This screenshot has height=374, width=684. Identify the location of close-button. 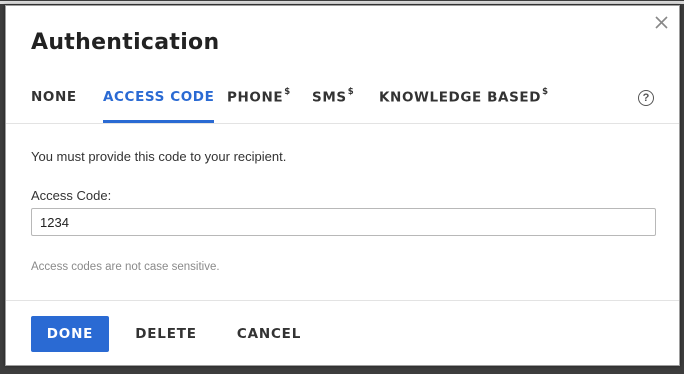
(661, 22).